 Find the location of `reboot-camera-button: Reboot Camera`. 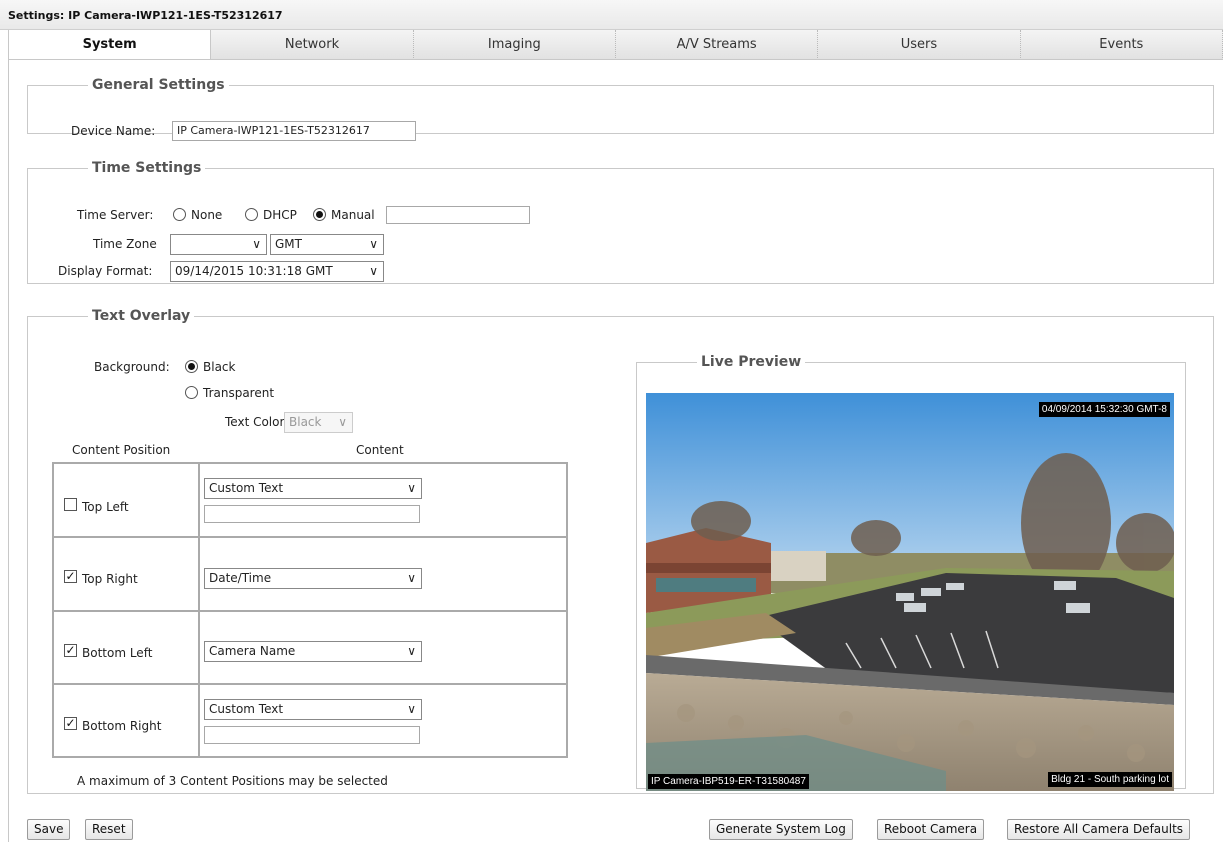

reboot-camera-button: Reboot Camera is located at coordinates (931, 829).